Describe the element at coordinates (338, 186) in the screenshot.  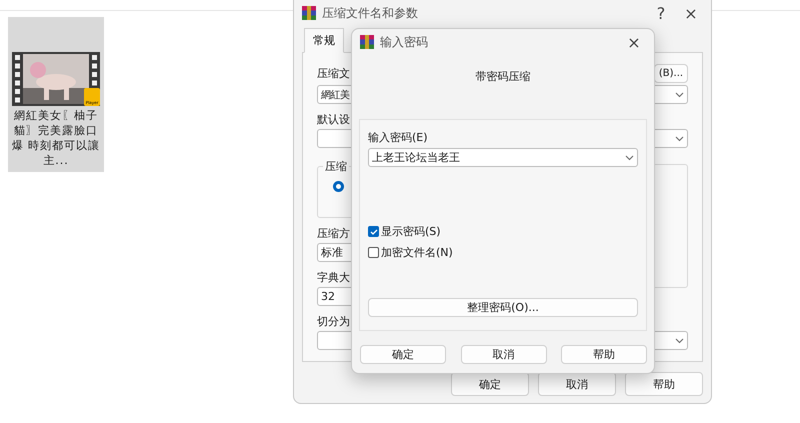
I see `radio-button` at that location.